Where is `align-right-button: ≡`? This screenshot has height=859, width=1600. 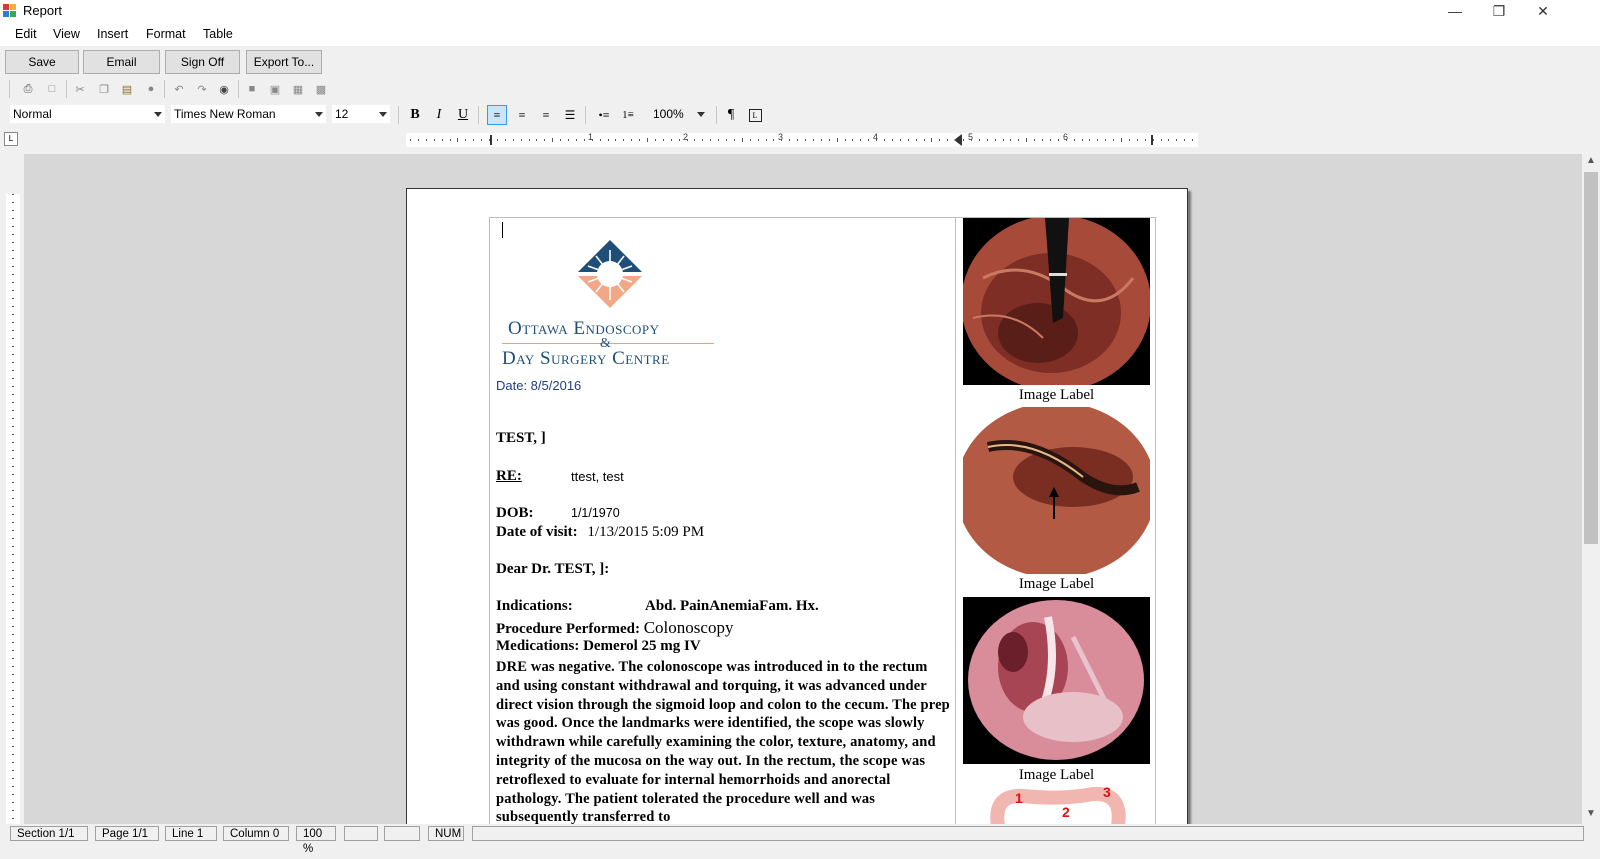 align-right-button: ≡ is located at coordinates (546, 115).